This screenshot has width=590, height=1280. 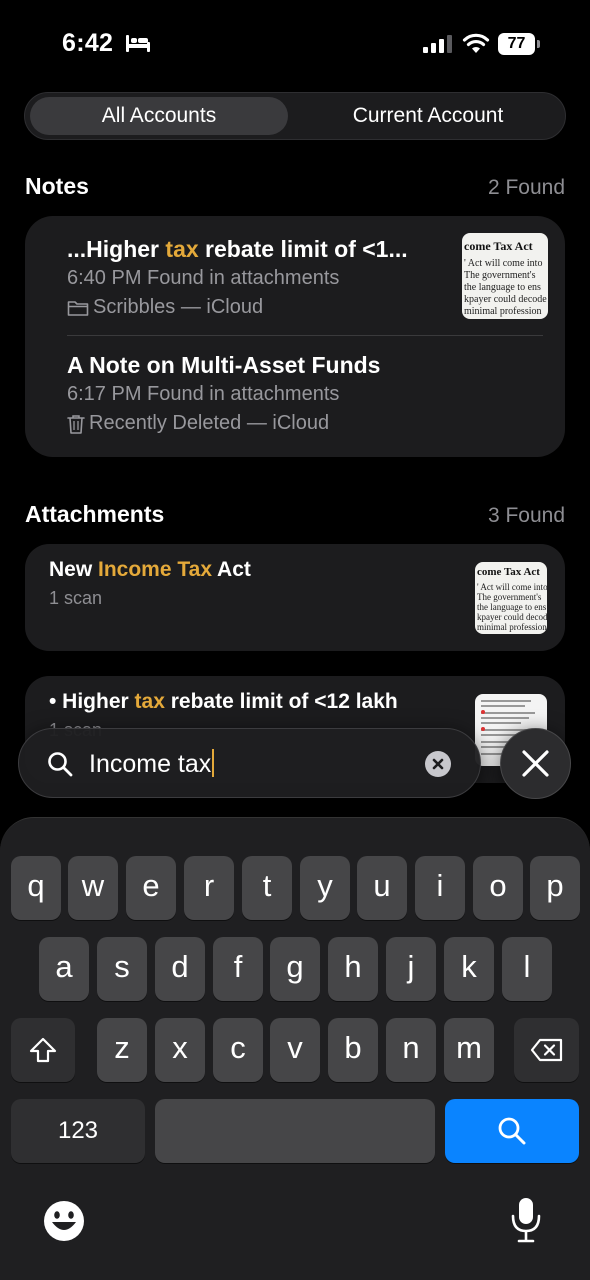 I want to click on key-m: m, so click(x=469, y=1050).